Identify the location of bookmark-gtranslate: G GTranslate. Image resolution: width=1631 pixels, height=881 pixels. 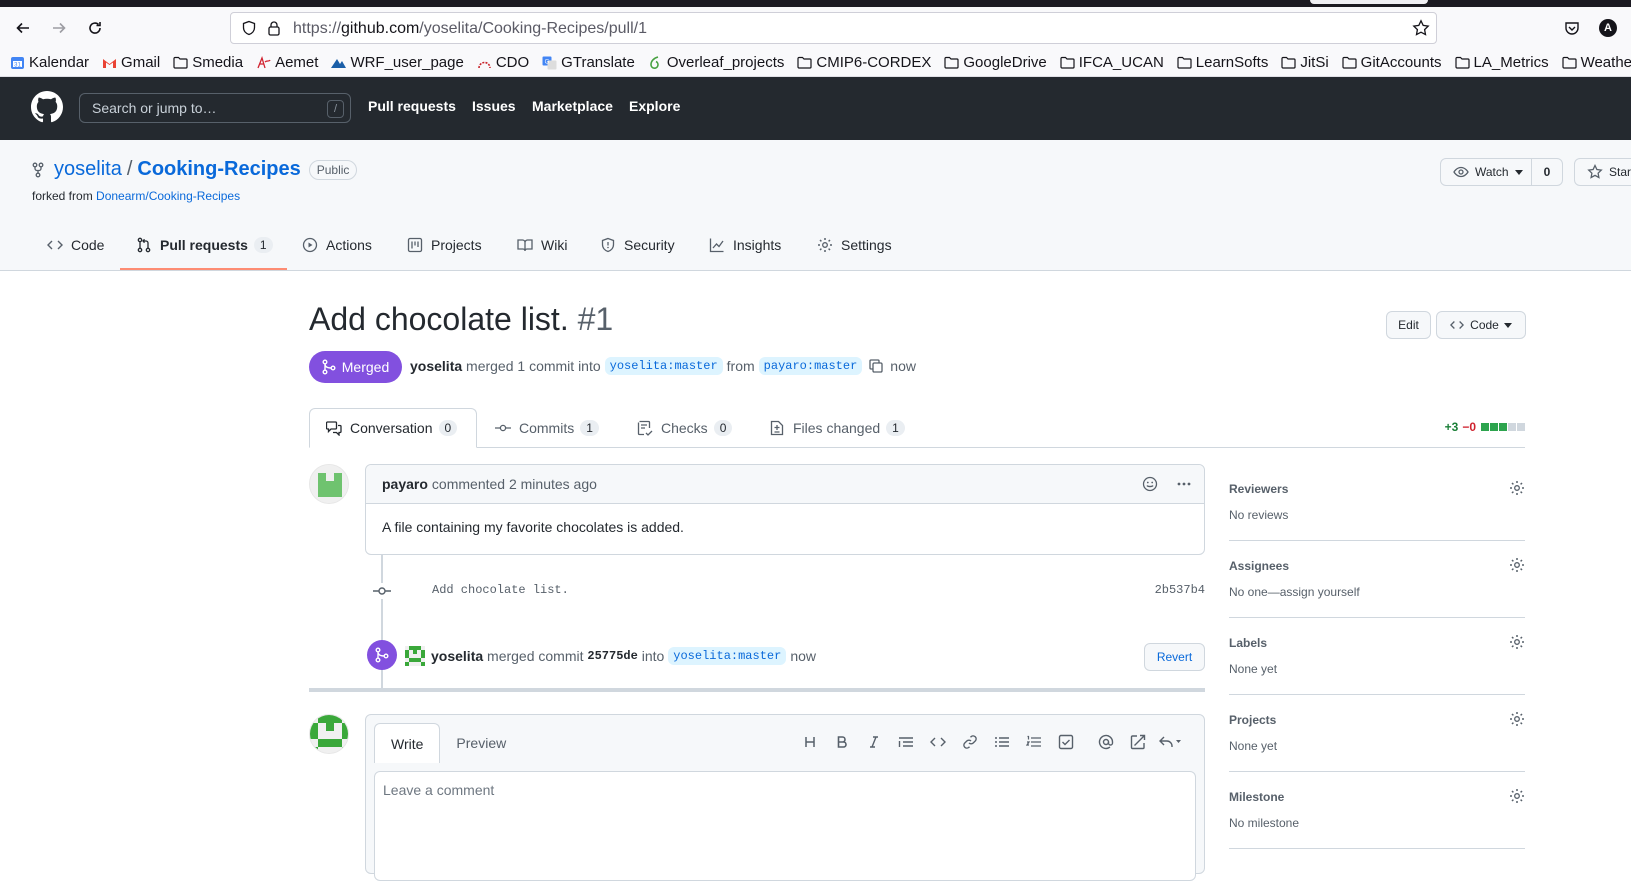
(588, 62).